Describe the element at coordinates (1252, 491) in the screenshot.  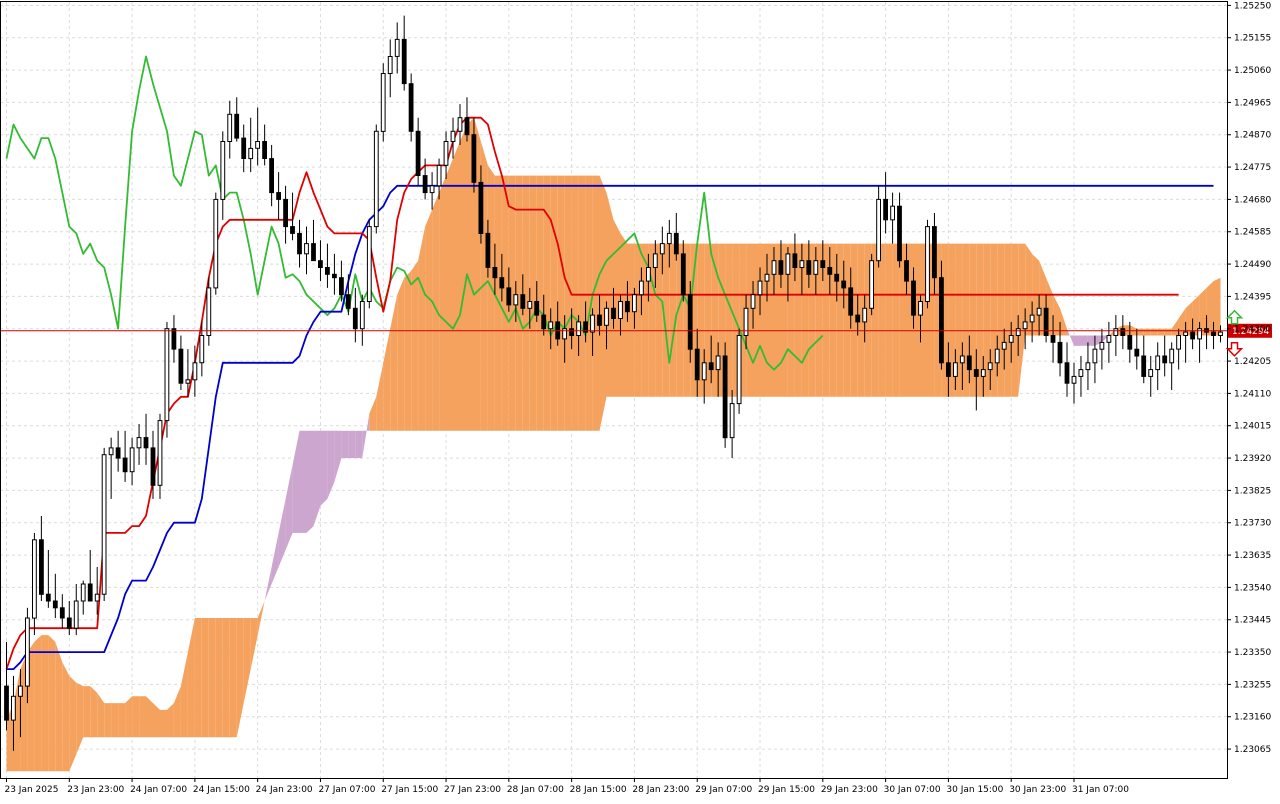
I see `y-axis-tick-label: 1.23825` at that location.